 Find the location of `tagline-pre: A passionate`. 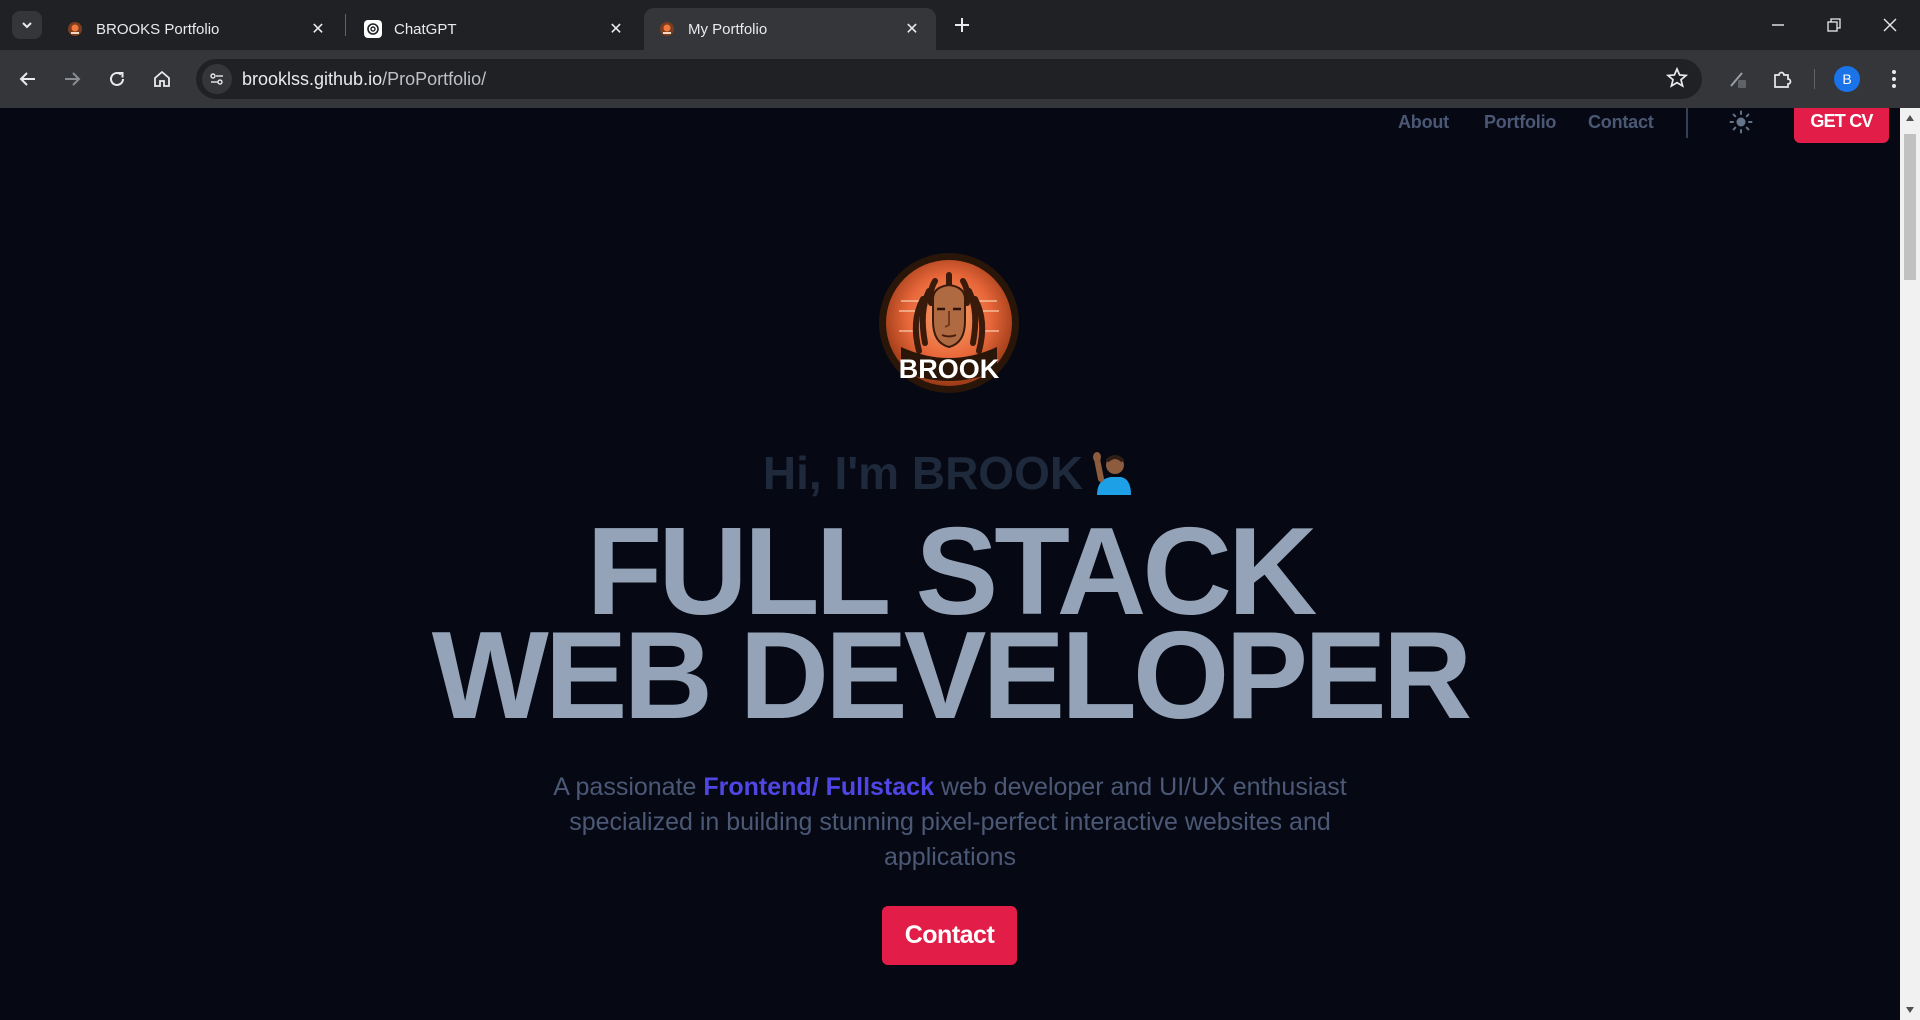

tagline-pre: A passionate is located at coordinates (628, 787).